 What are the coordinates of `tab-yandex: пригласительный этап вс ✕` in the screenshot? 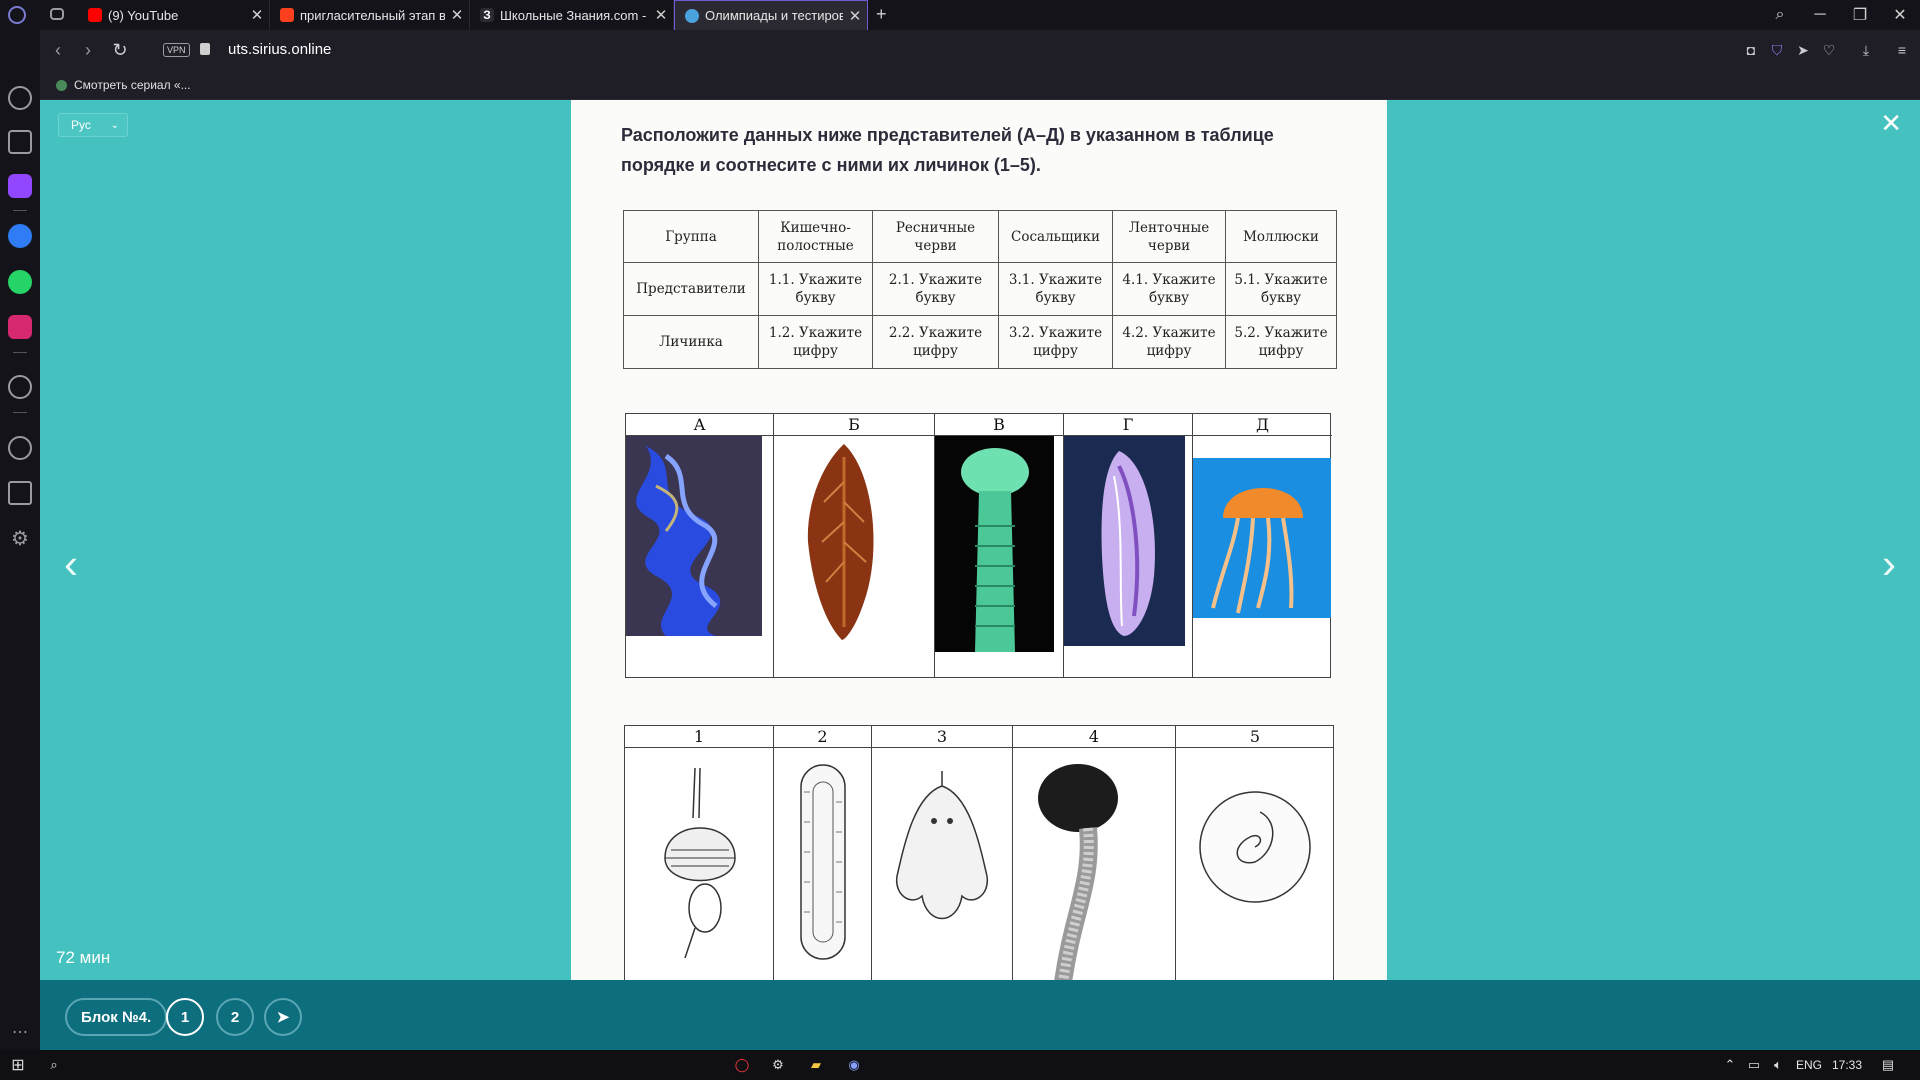 It's located at (370, 15).